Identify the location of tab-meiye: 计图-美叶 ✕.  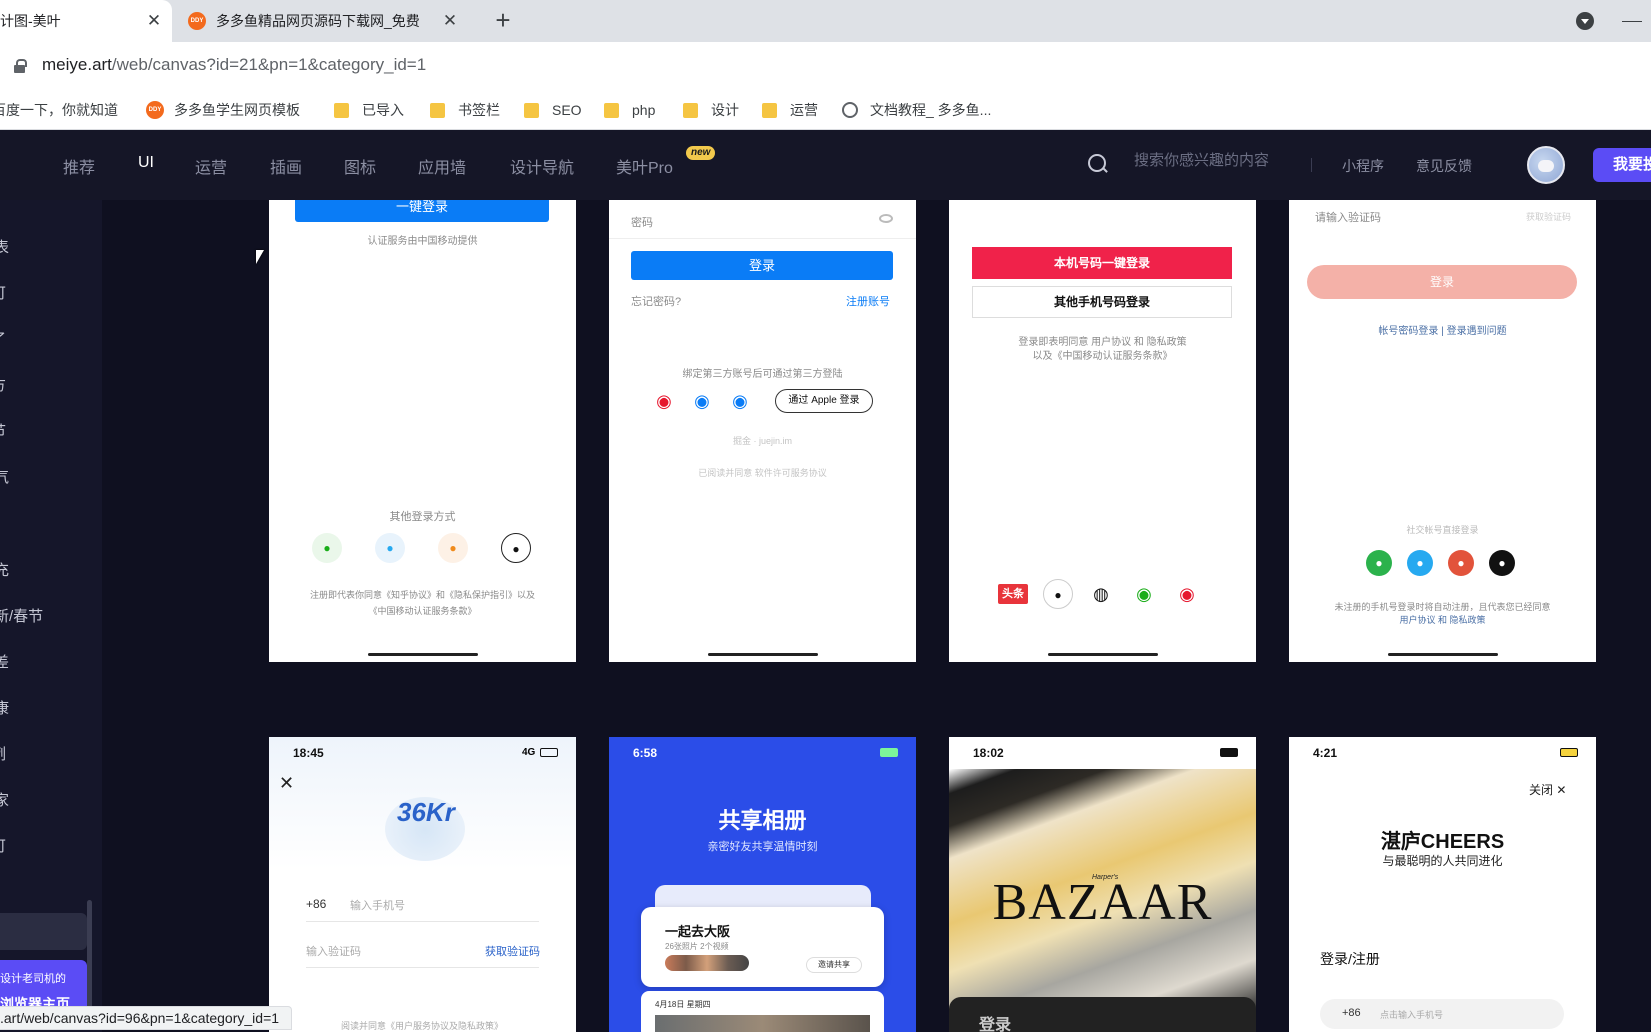
(86, 21).